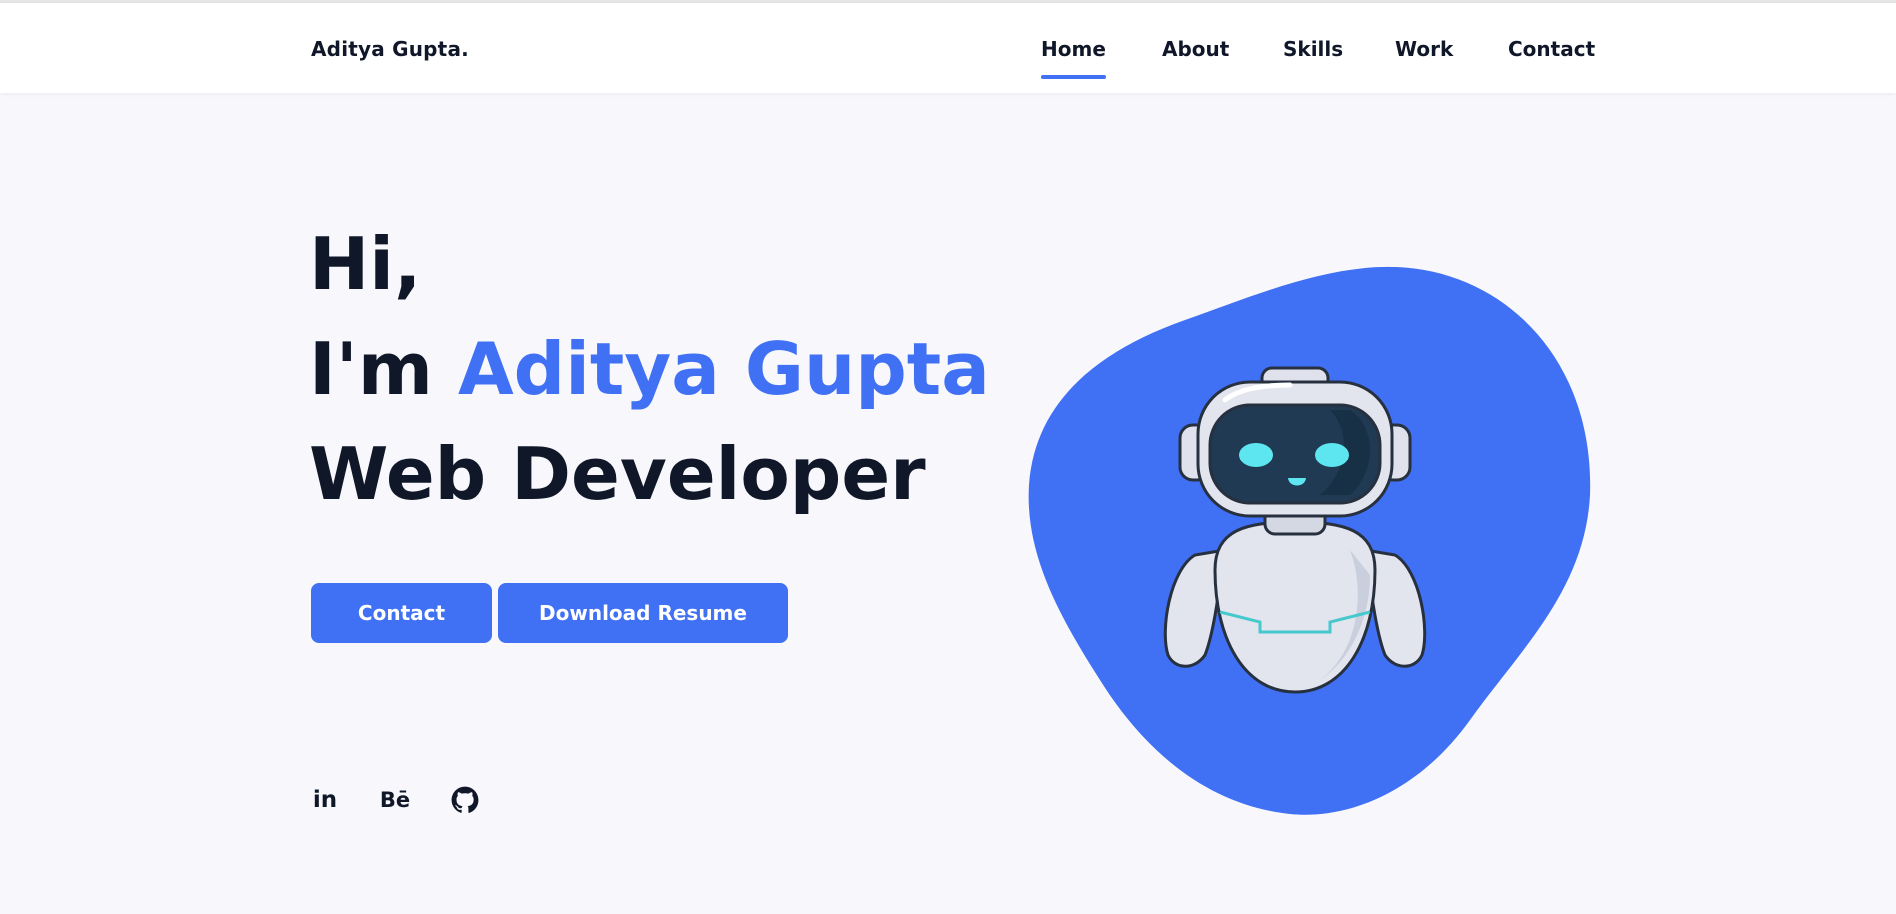  I want to click on nav-about: About, so click(1195, 49).